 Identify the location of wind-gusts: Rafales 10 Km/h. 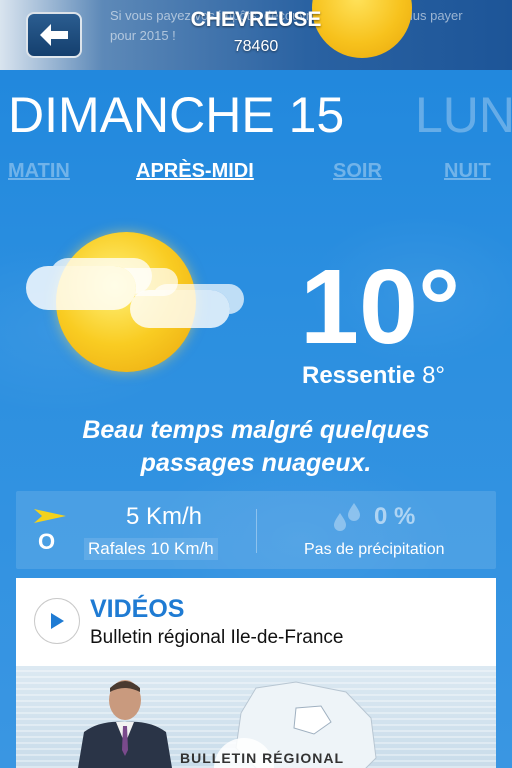
(151, 549).